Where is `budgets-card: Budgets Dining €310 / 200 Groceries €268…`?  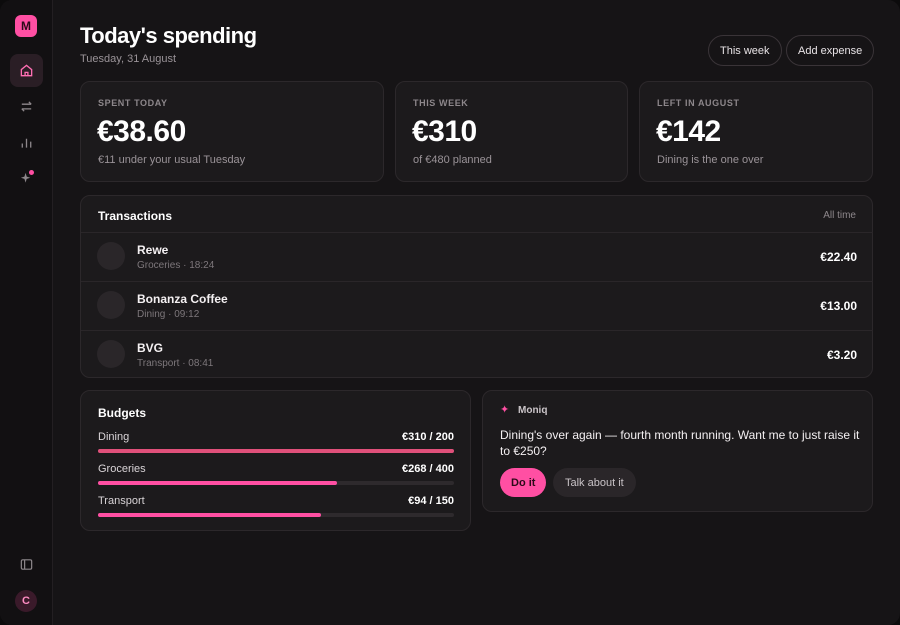 budgets-card: Budgets Dining €310 / 200 Groceries €268… is located at coordinates (275, 460).